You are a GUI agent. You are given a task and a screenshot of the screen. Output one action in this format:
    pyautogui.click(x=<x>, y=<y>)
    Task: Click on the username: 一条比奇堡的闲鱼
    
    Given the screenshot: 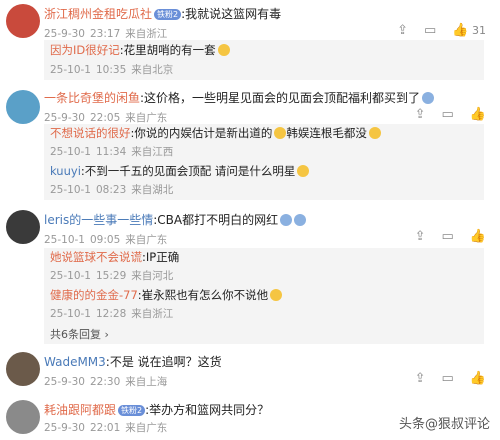 What is the action you would take?
    pyautogui.click(x=92, y=98)
    